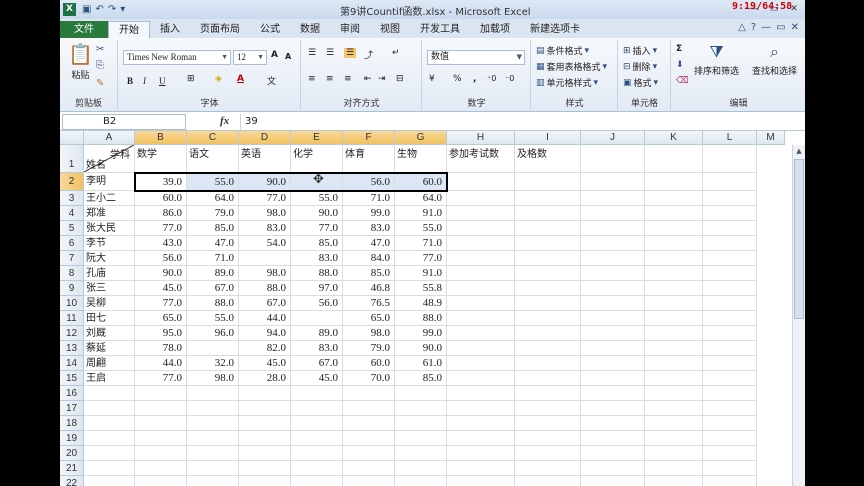 This screenshot has height=486, width=864. What do you see at coordinates (213, 363) in the screenshot?
I see `score-cell: 32.0` at bounding box center [213, 363].